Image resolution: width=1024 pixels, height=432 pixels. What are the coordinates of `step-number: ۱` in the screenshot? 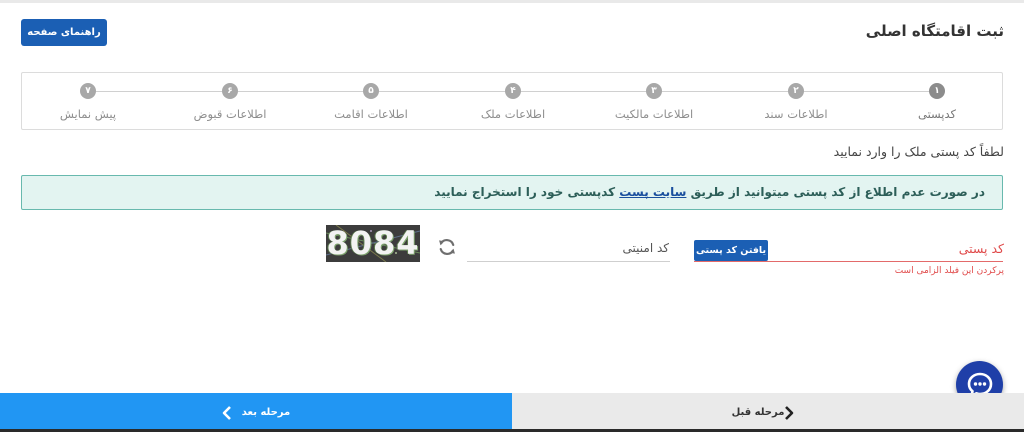 It's located at (937, 91).